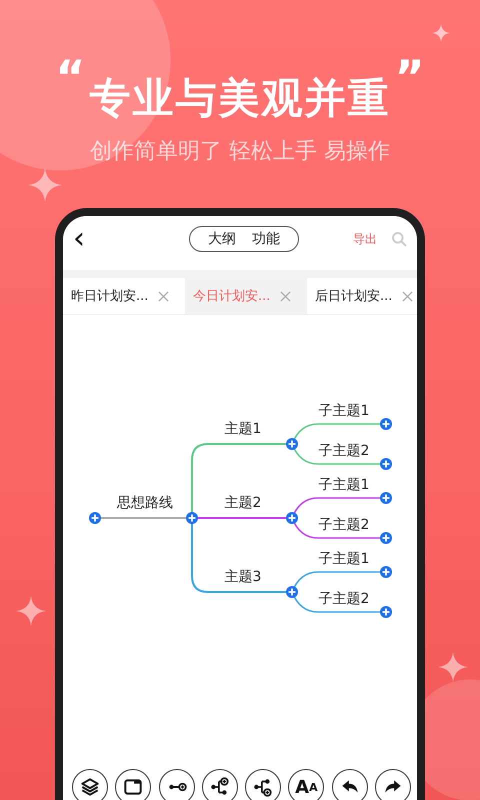  Describe the element at coordinates (70, 77) in the screenshot. I see `quote-mark: “` at that location.